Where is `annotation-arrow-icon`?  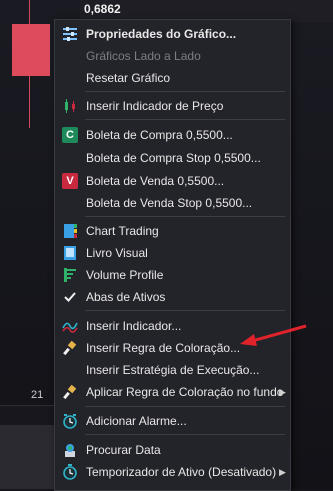 annotation-arrow-icon is located at coordinates (273, 335).